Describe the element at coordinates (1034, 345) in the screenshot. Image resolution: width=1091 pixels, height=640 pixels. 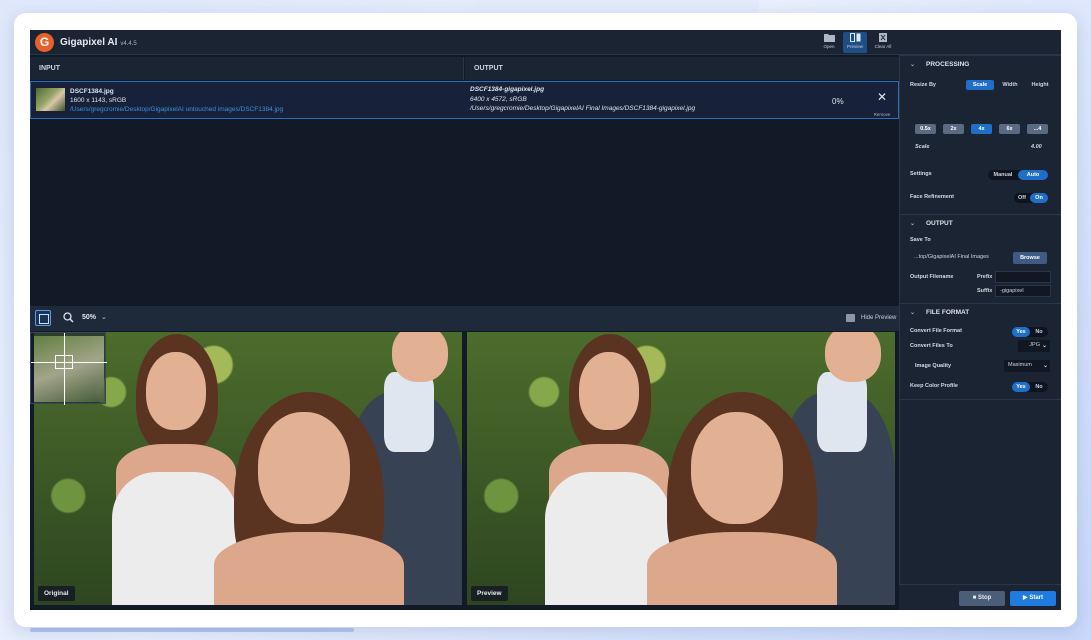
I see `convert-to-value: JPG` at that location.